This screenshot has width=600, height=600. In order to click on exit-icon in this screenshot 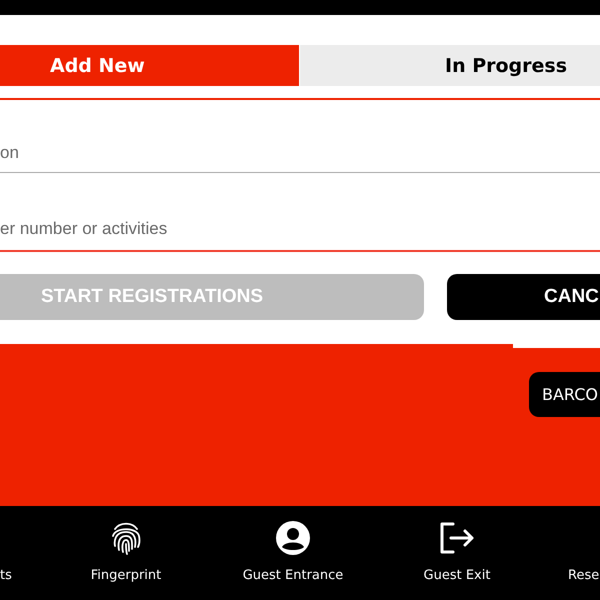, I will do `click(457, 538)`.